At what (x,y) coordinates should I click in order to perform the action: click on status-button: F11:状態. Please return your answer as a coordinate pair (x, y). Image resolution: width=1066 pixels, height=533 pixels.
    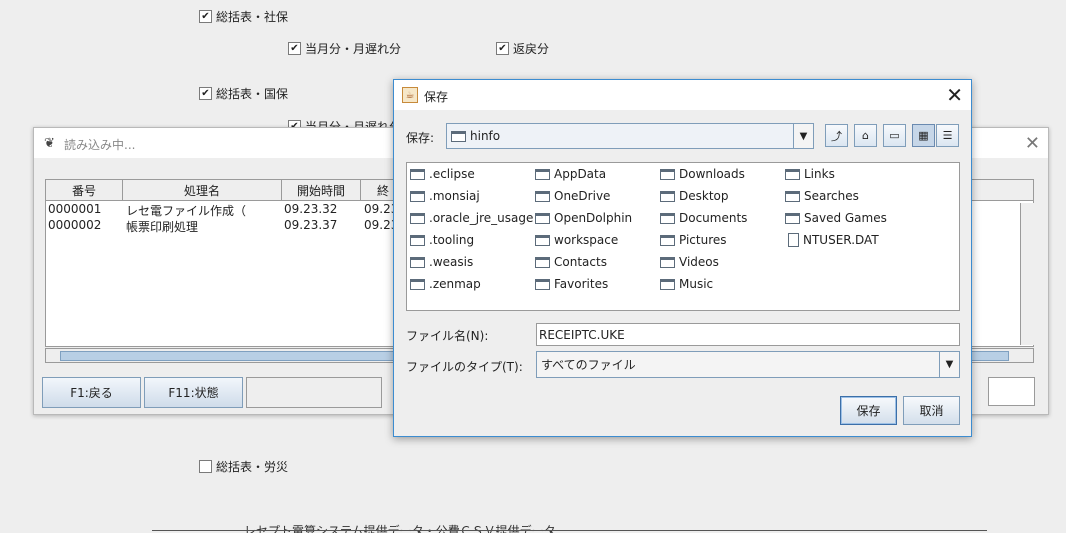
    Looking at the image, I should click on (193, 392).